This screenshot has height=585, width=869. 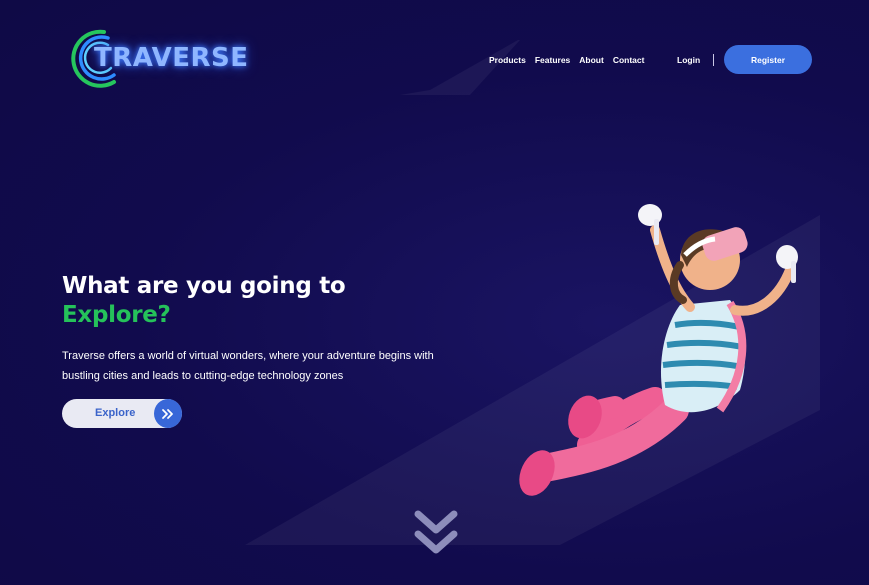 I want to click on logo-text: TRAVERSE, so click(x=171, y=58).